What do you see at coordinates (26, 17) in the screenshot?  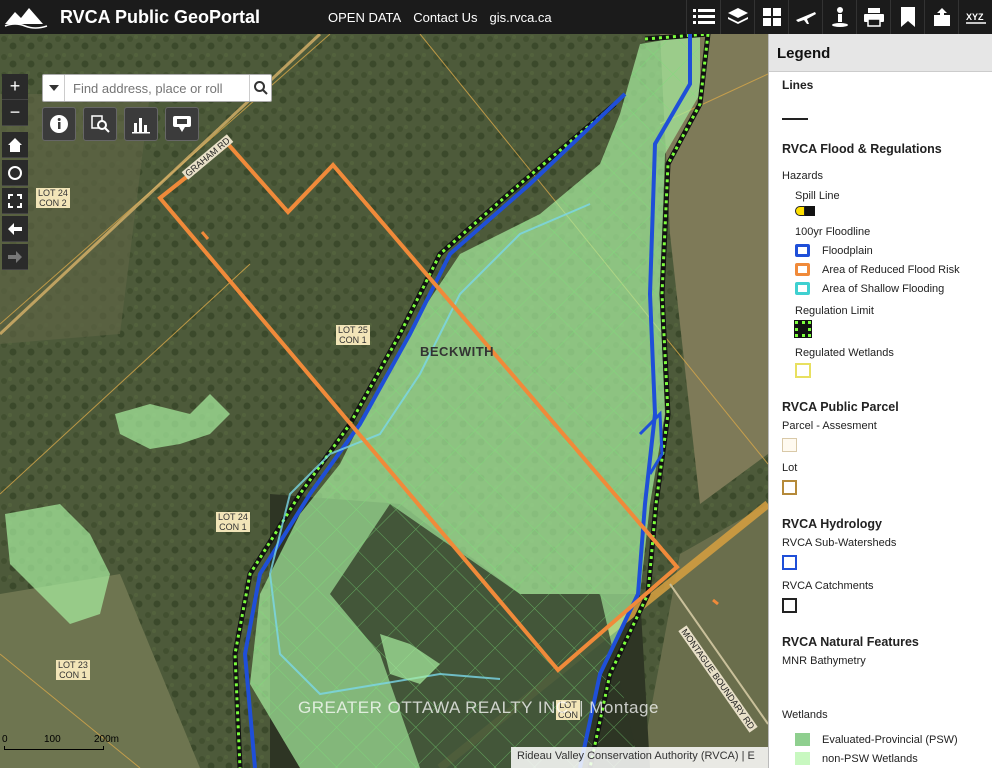 I see `rvca-logo` at bounding box center [26, 17].